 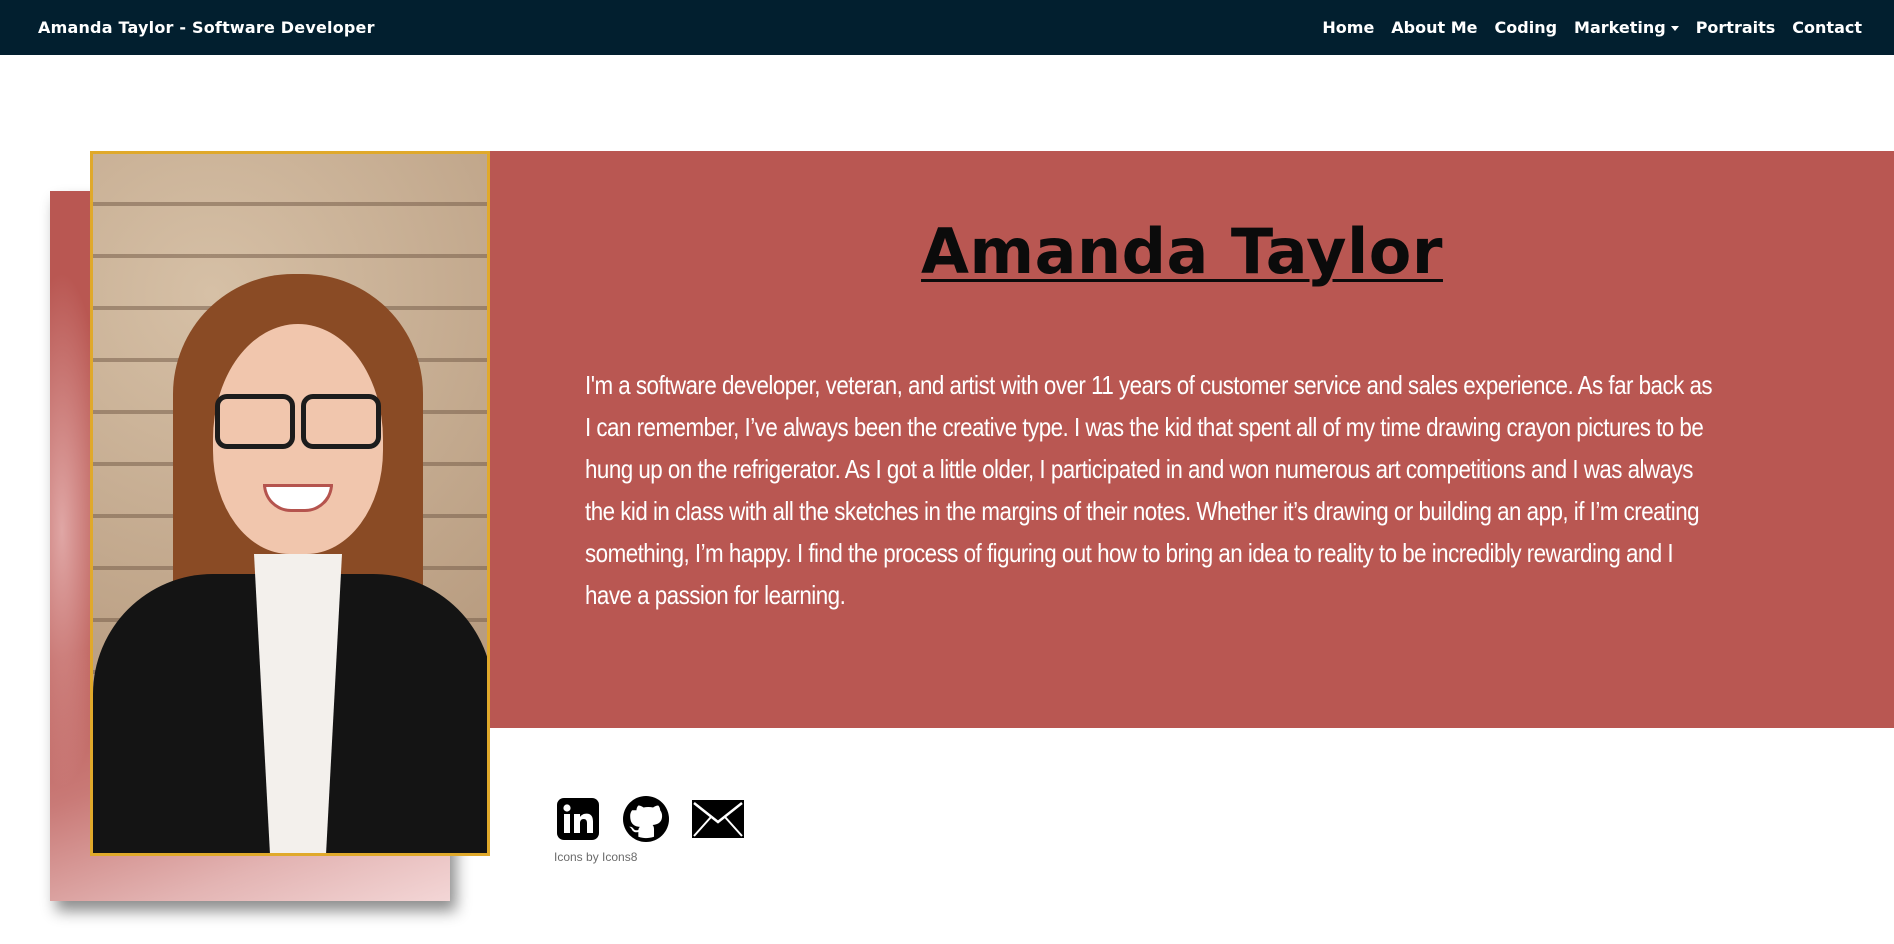 I want to click on nav-contact-link: Contact, so click(x=1827, y=27).